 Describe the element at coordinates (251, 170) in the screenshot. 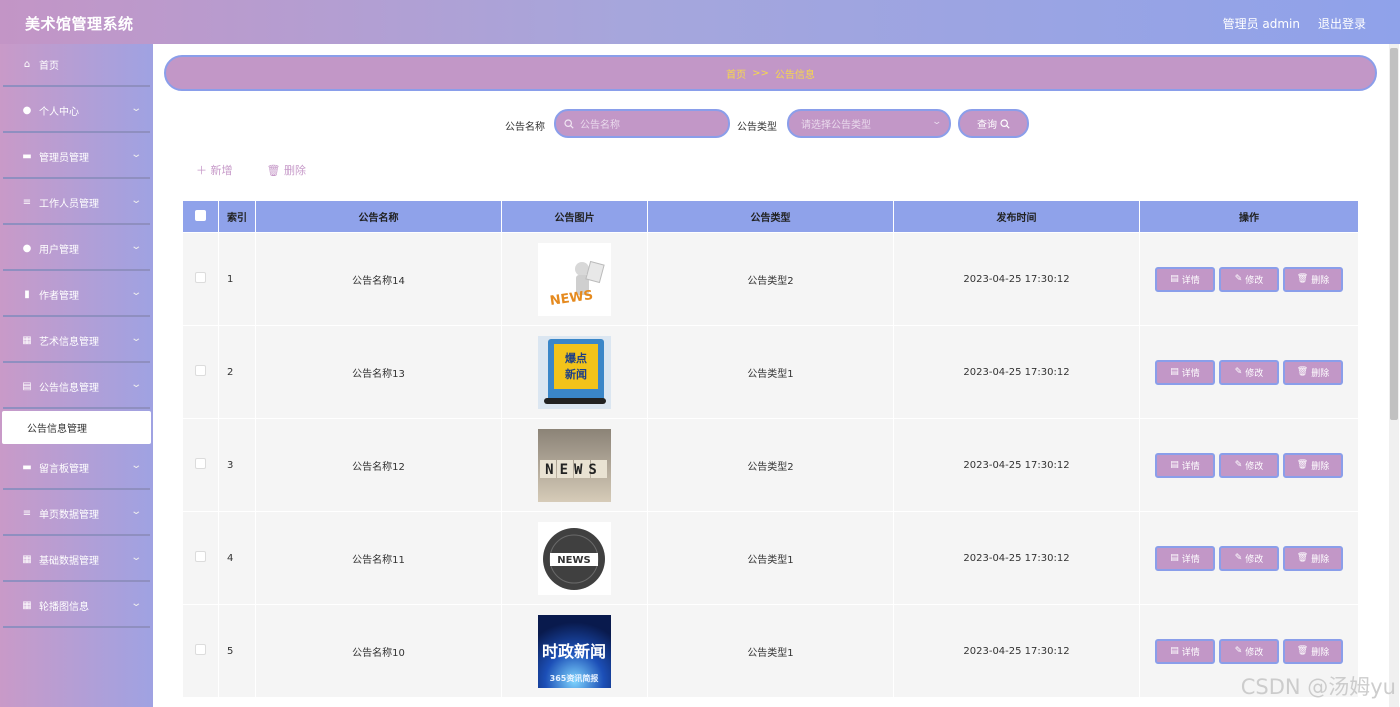

I see `table-actions: ＋ 新增 🗑 删除` at that location.